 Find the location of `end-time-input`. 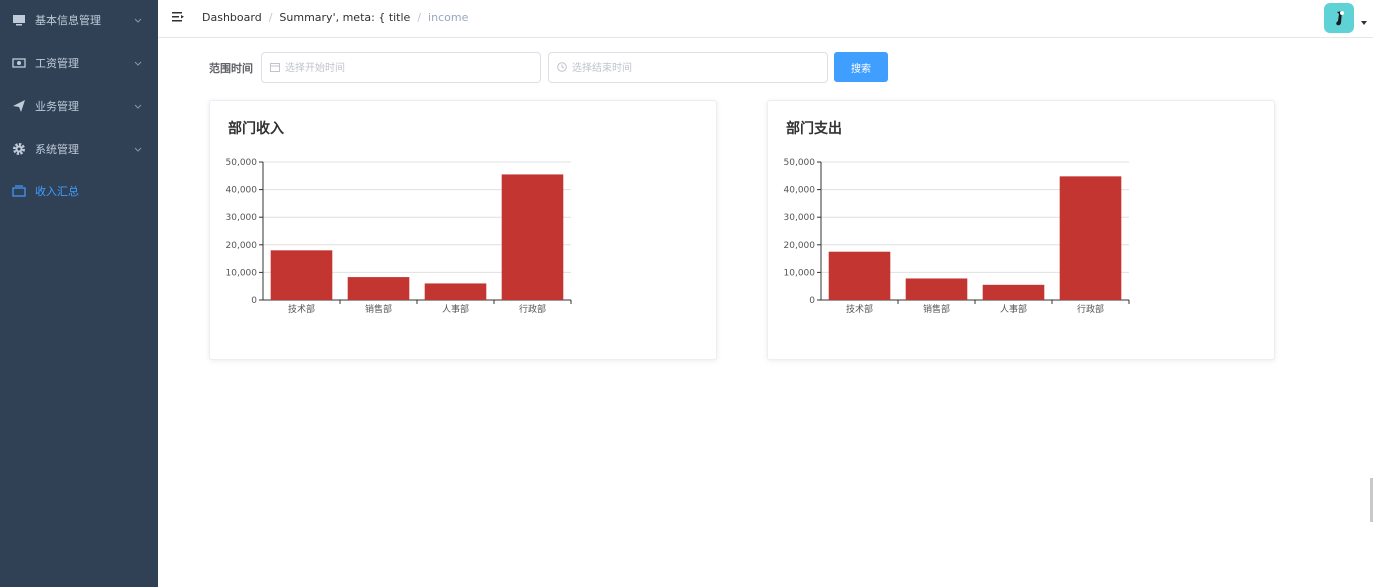

end-time-input is located at coordinates (692, 68).